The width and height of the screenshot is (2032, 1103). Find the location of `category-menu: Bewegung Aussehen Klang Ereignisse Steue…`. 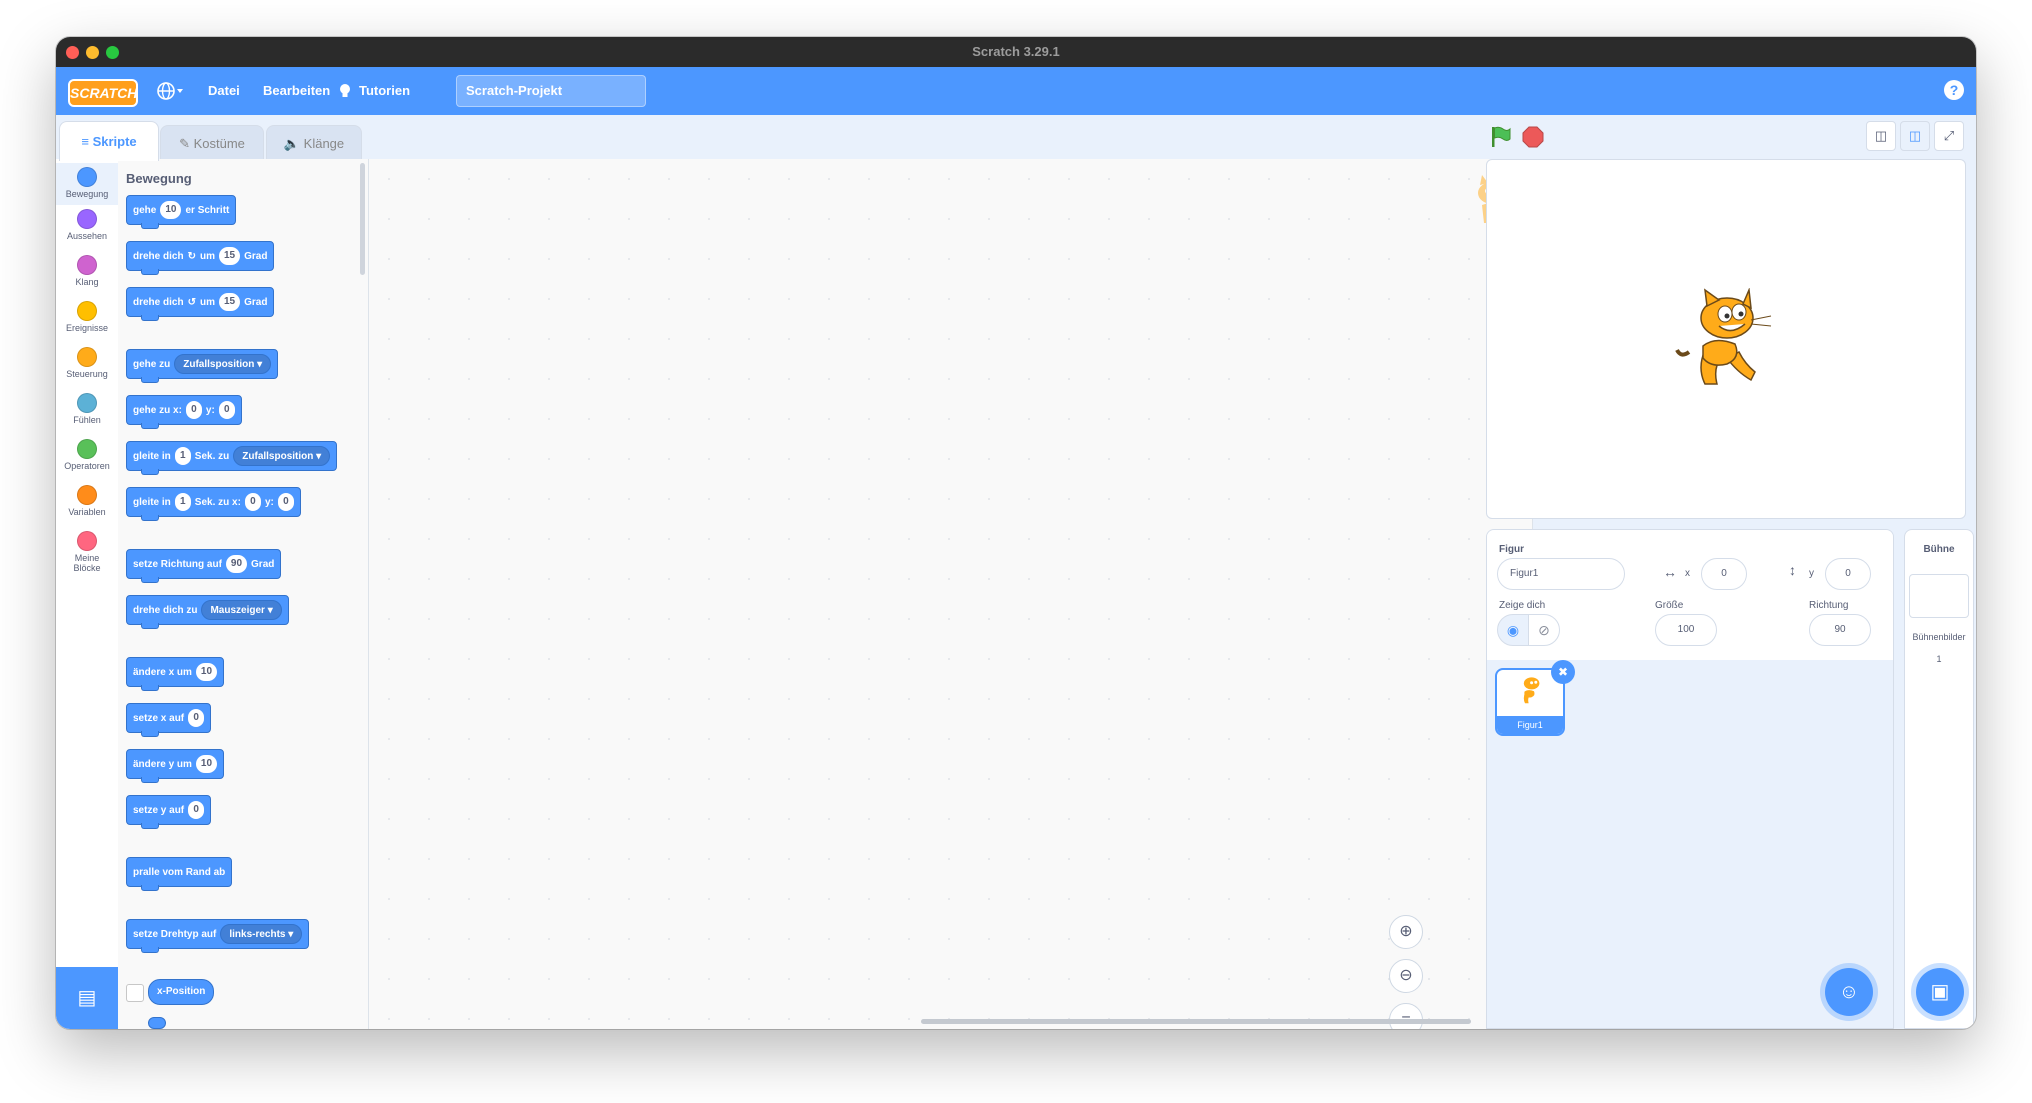

category-menu: Bewegung Aussehen Klang Ereignisse Steue… is located at coordinates (87, 594).